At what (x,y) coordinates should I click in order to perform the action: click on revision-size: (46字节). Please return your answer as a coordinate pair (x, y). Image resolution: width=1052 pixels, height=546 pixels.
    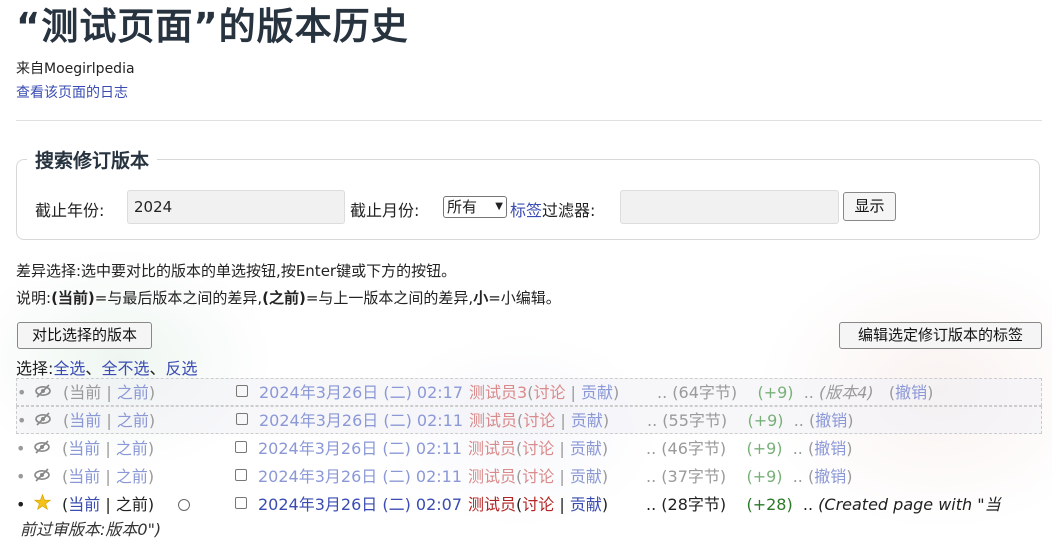
    Looking at the image, I should click on (694, 448).